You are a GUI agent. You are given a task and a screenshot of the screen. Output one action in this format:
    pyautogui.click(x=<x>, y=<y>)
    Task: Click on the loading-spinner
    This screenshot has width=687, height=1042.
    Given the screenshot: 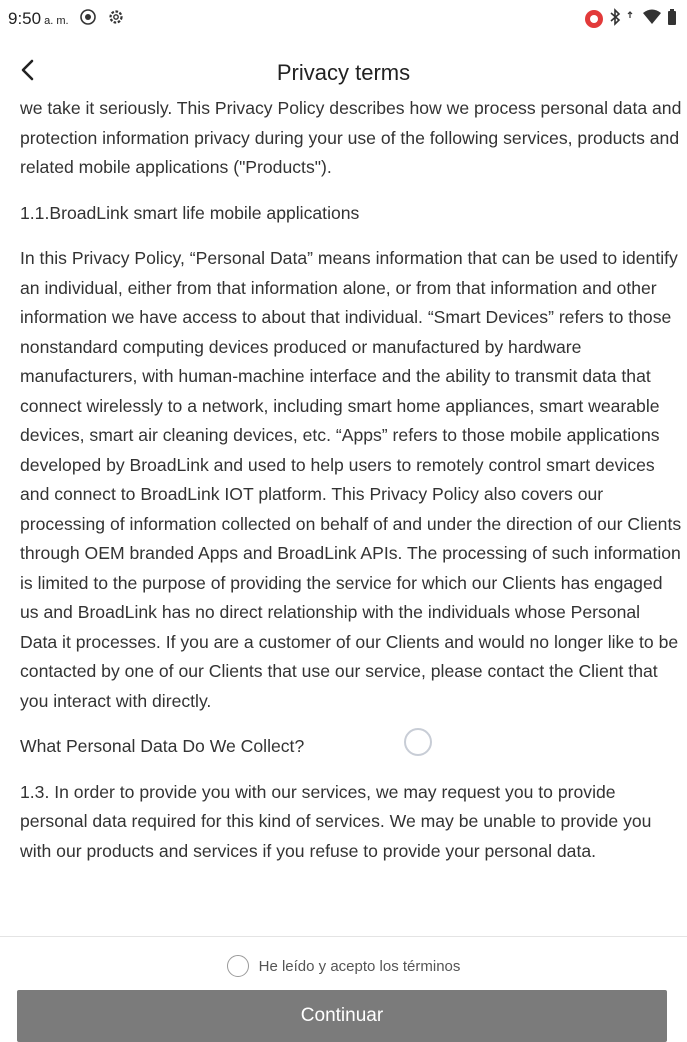 What is the action you would take?
    pyautogui.click(x=418, y=742)
    